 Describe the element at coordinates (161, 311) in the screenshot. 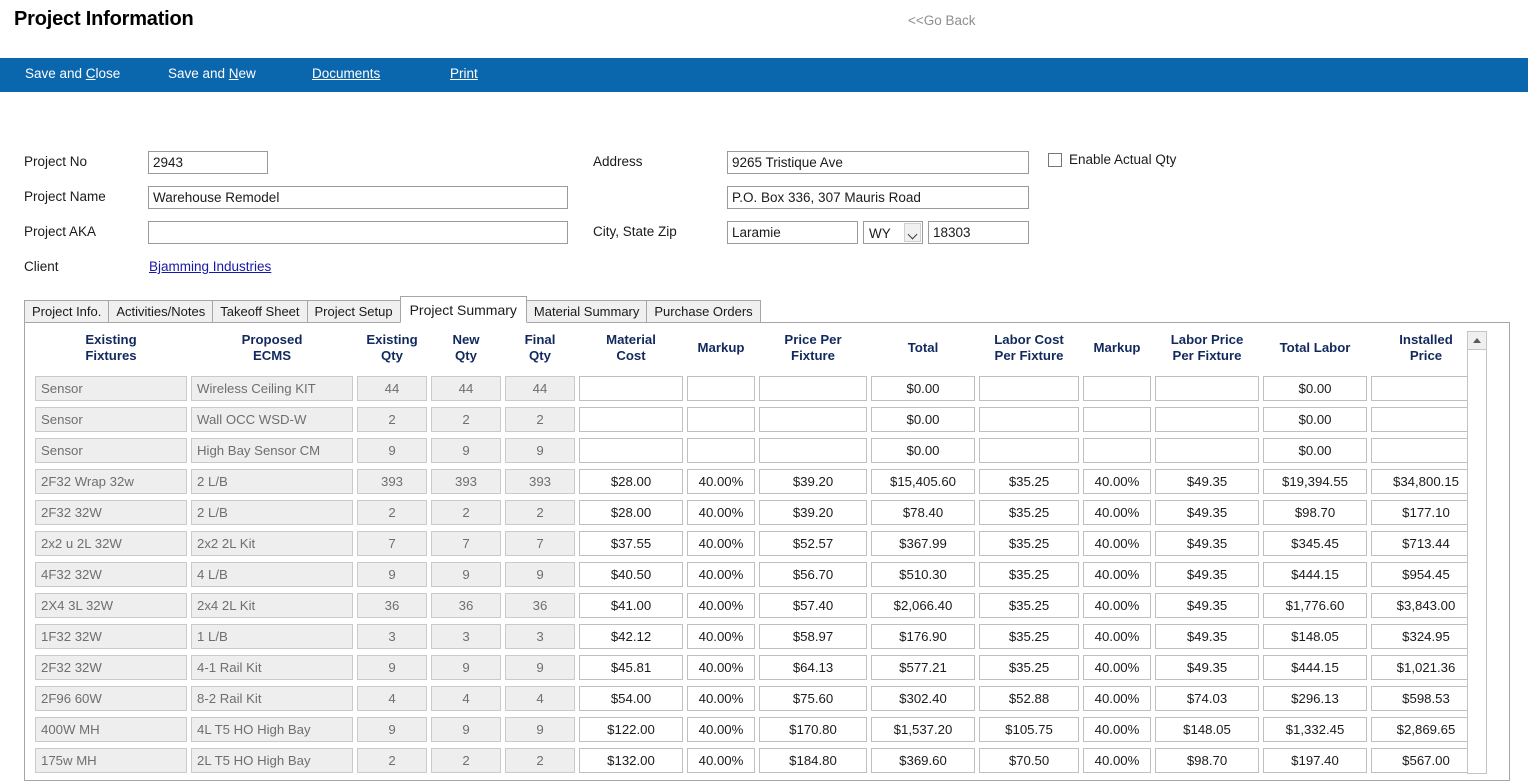

I see `tab-activities-notes: Activities/Notes` at that location.